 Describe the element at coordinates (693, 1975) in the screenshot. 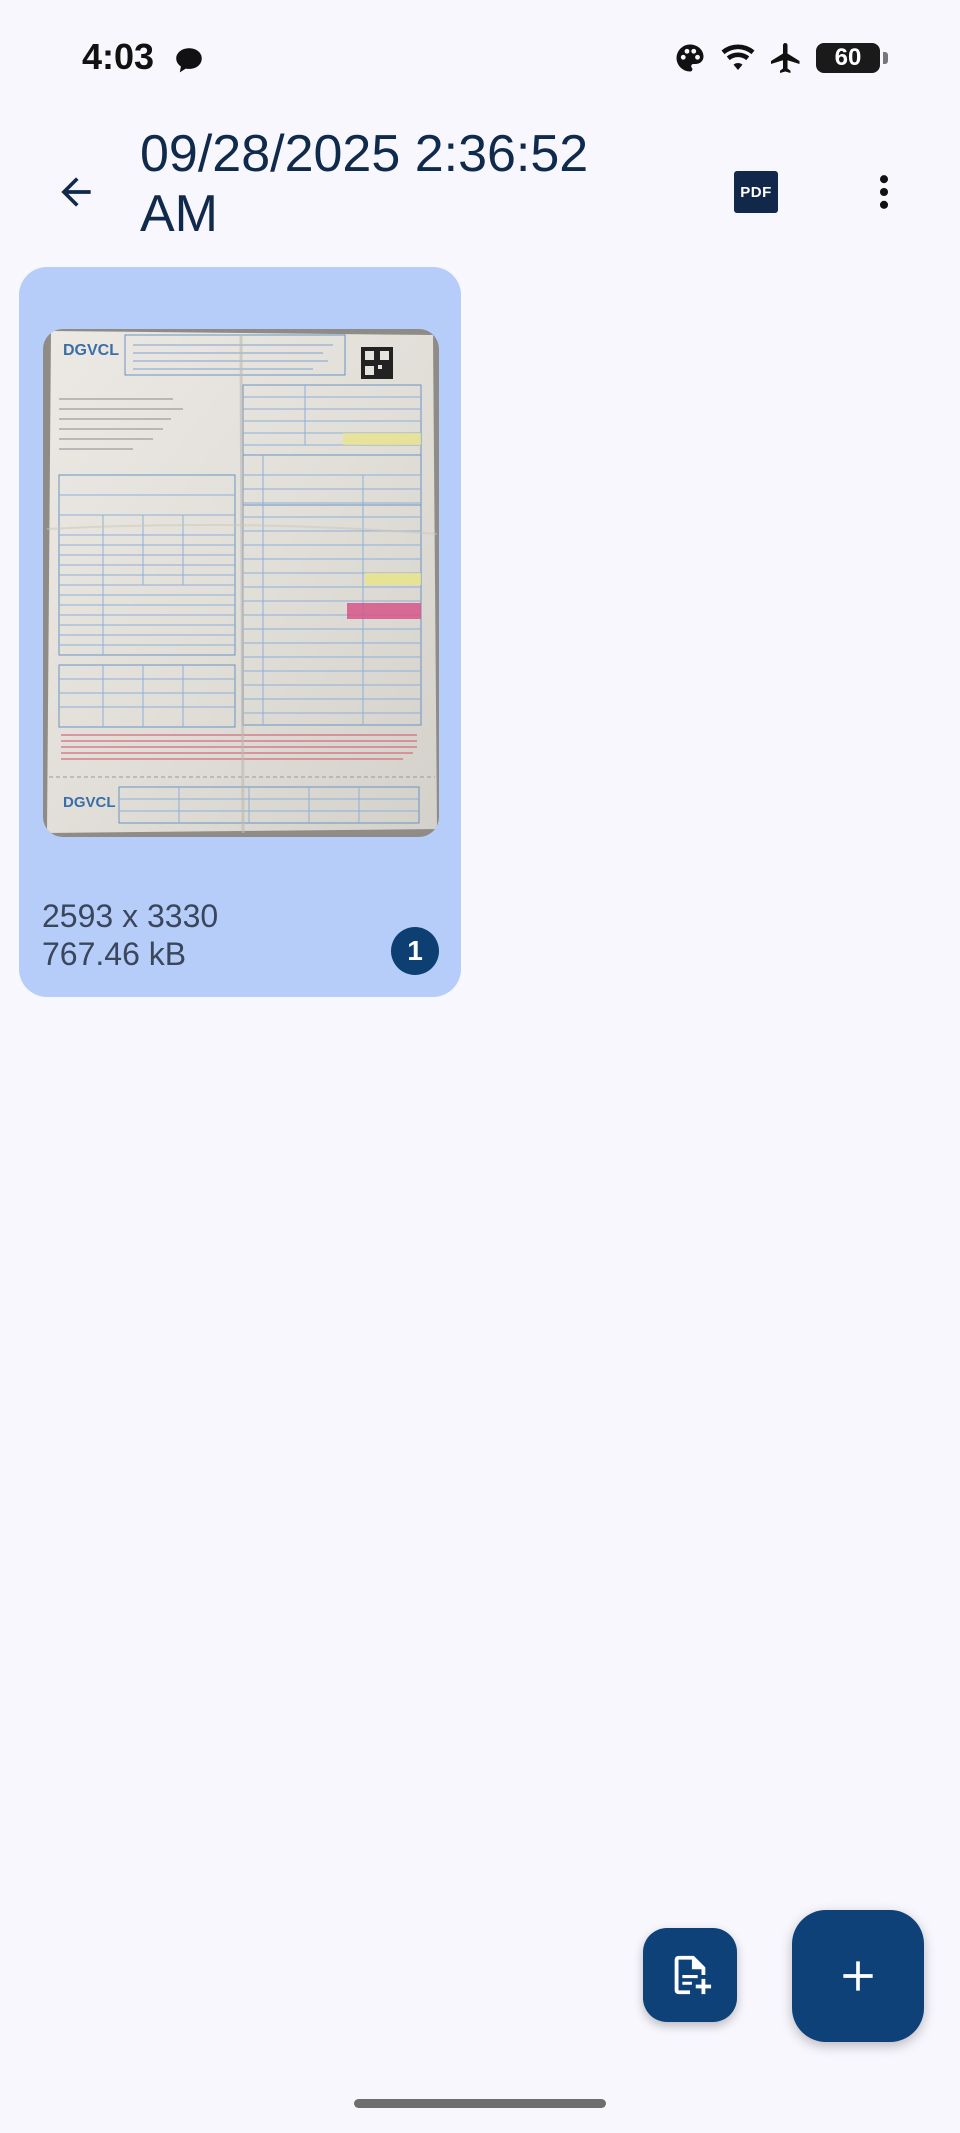

I see `add-document-icon` at that location.